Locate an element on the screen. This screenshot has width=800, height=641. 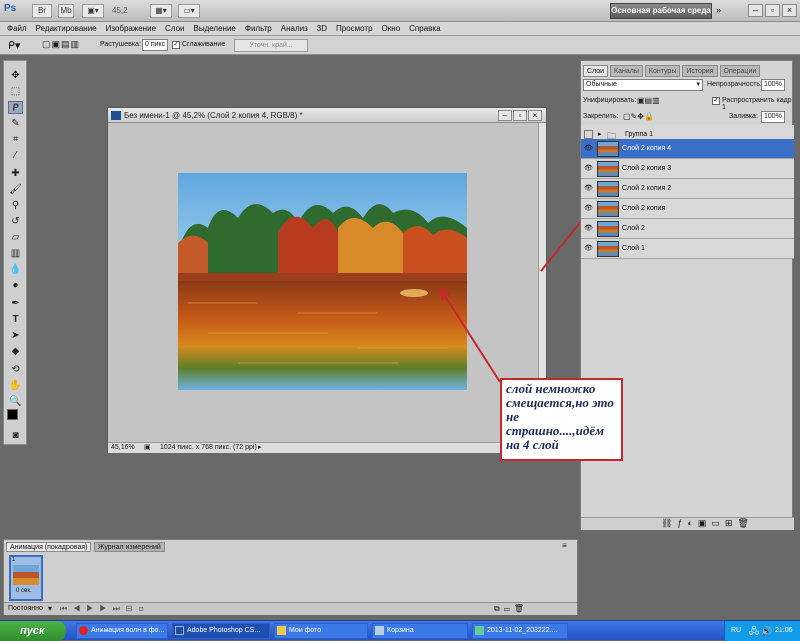
restore-button: ▫ is located at coordinates (772, 10).